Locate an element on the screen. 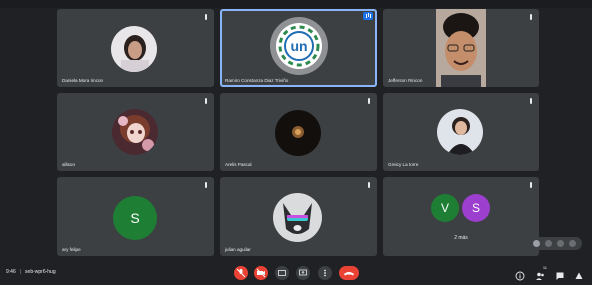 The image size is (592, 285). speaking-indicator-icon is located at coordinates (368, 16).